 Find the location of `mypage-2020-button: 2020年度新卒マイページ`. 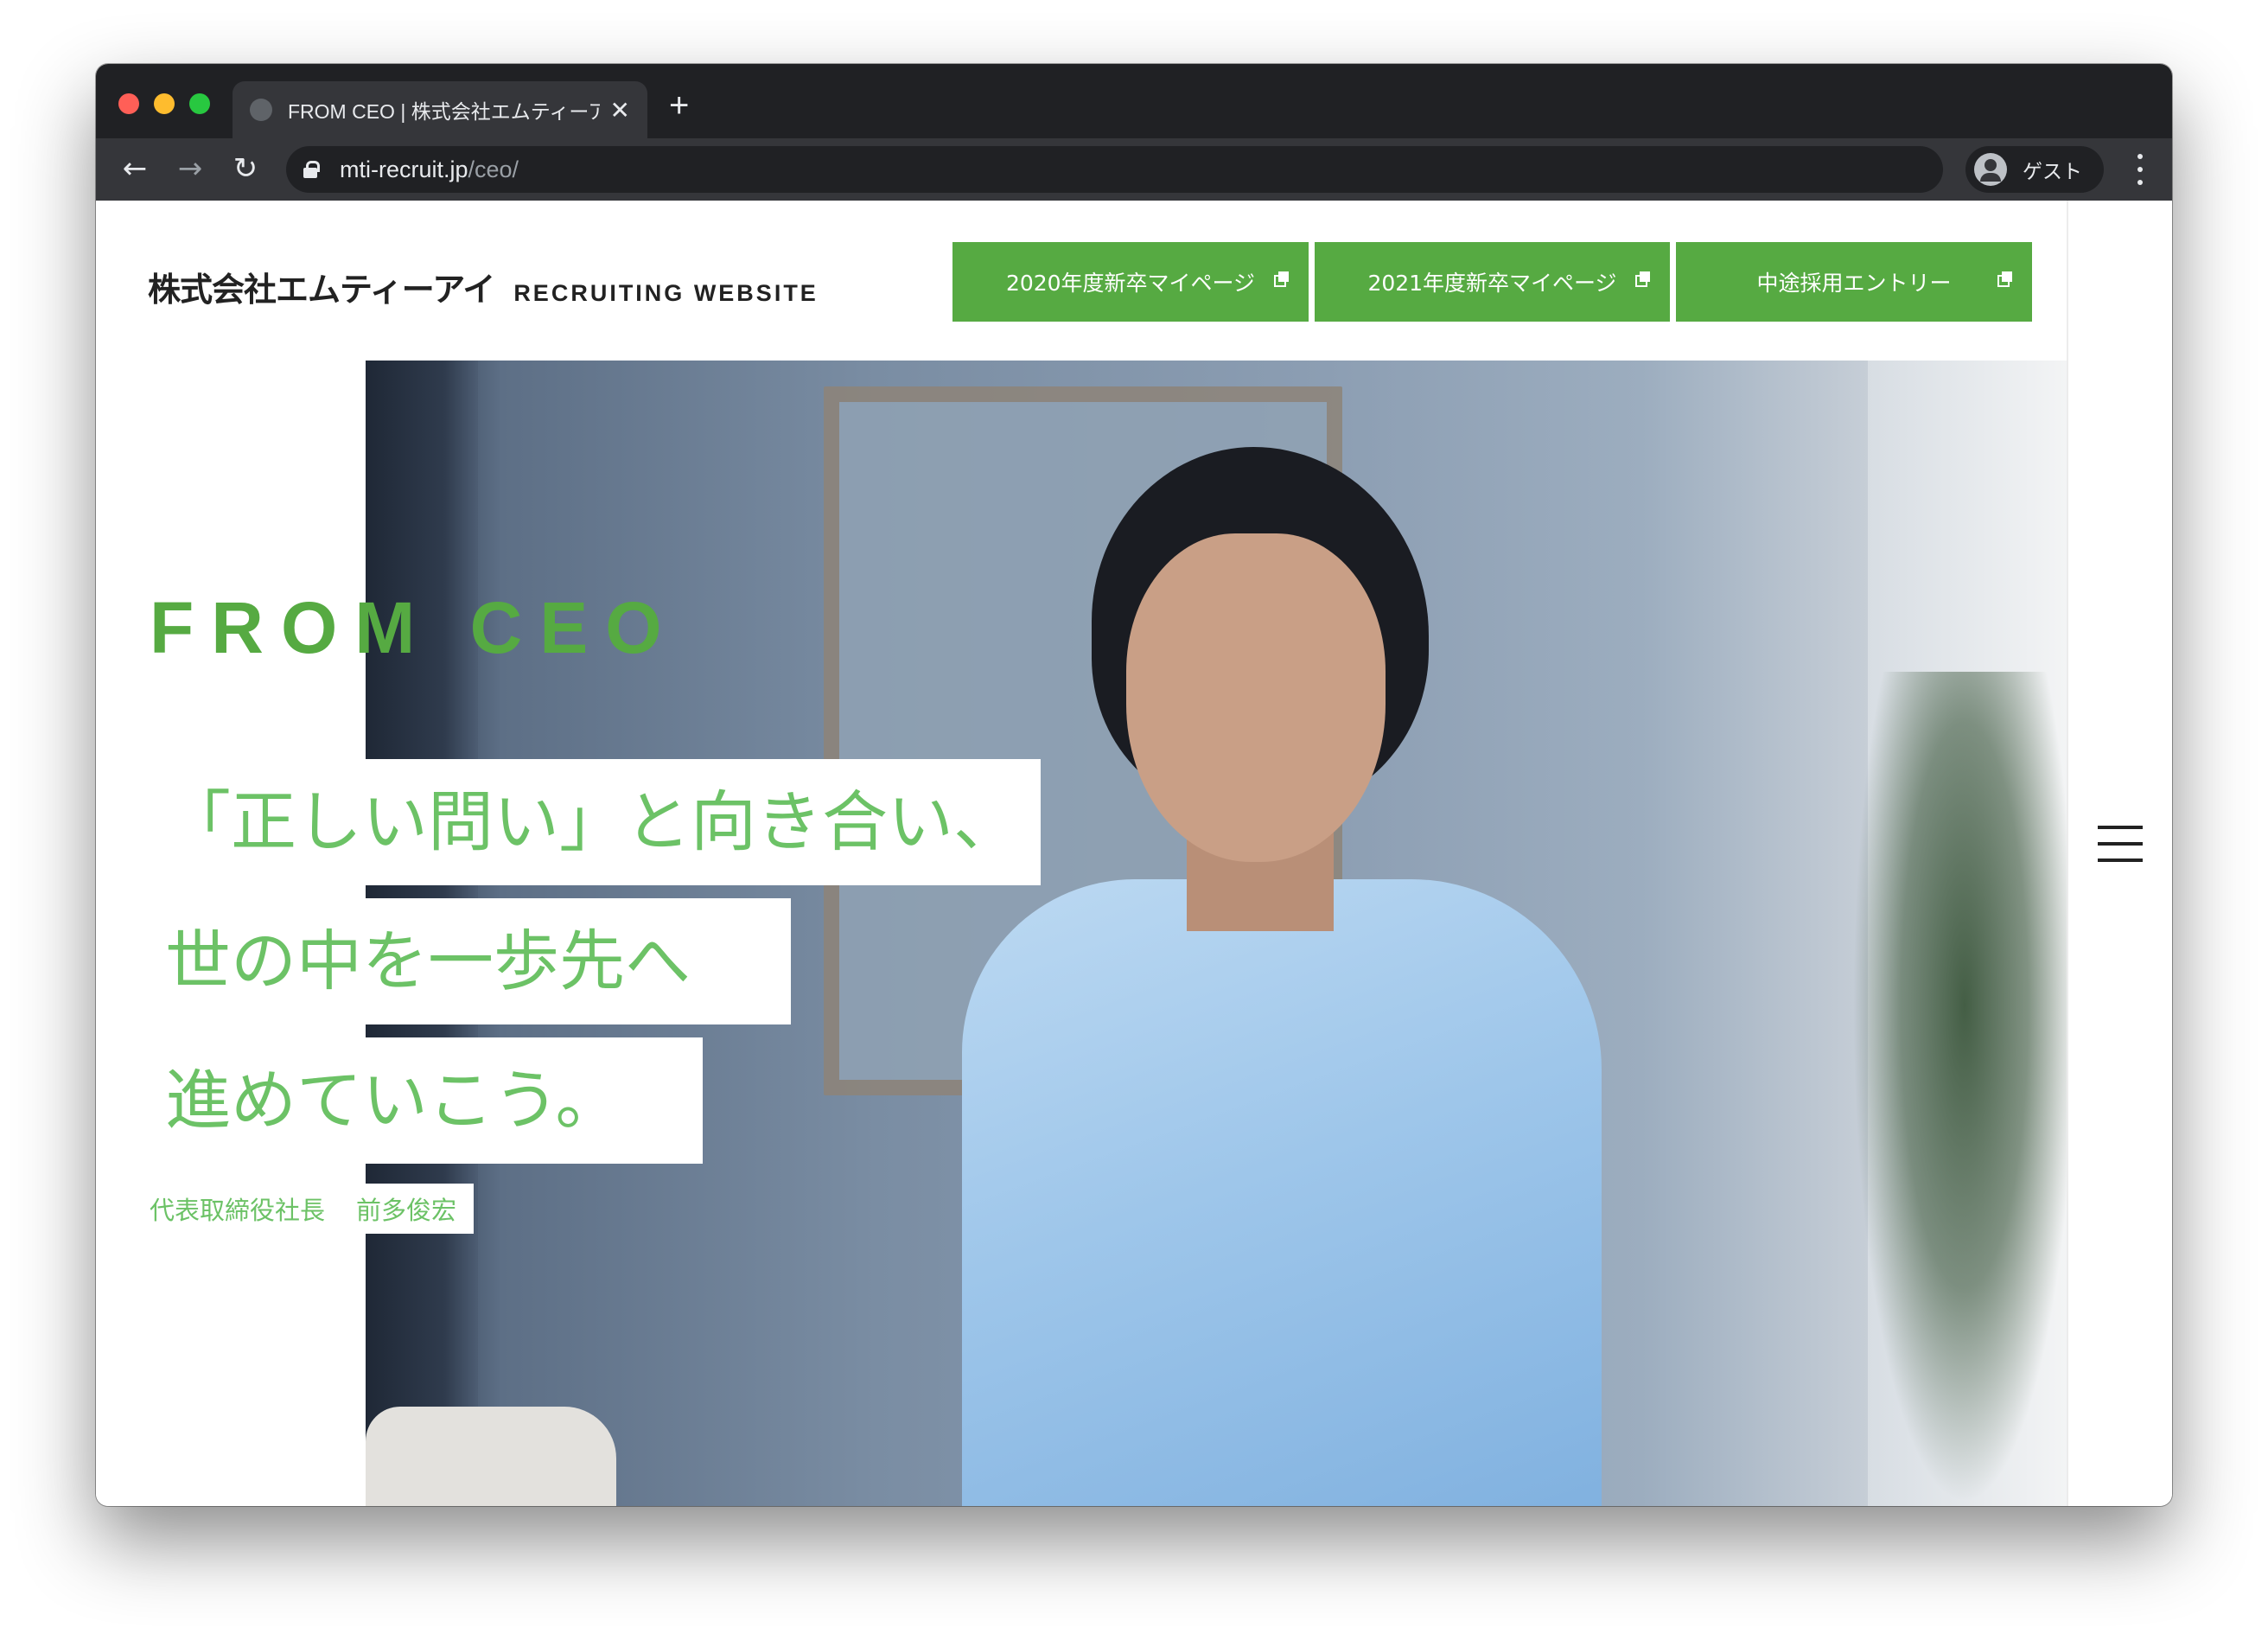

mypage-2020-button: 2020年度新卒マイページ is located at coordinates (1130, 282).